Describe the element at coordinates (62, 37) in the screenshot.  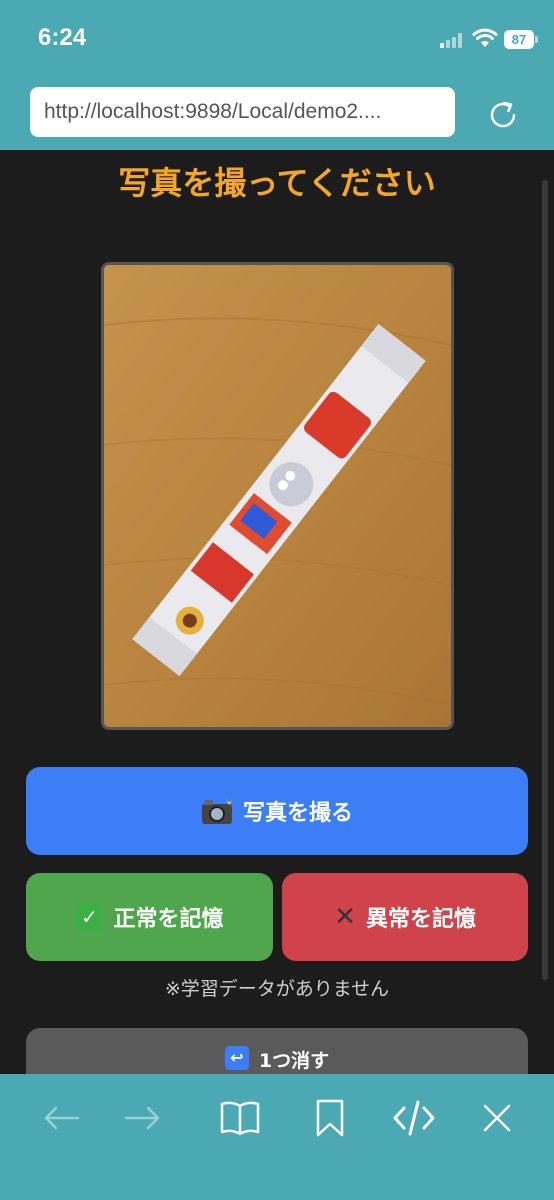
I see `status-time: 6:24` at that location.